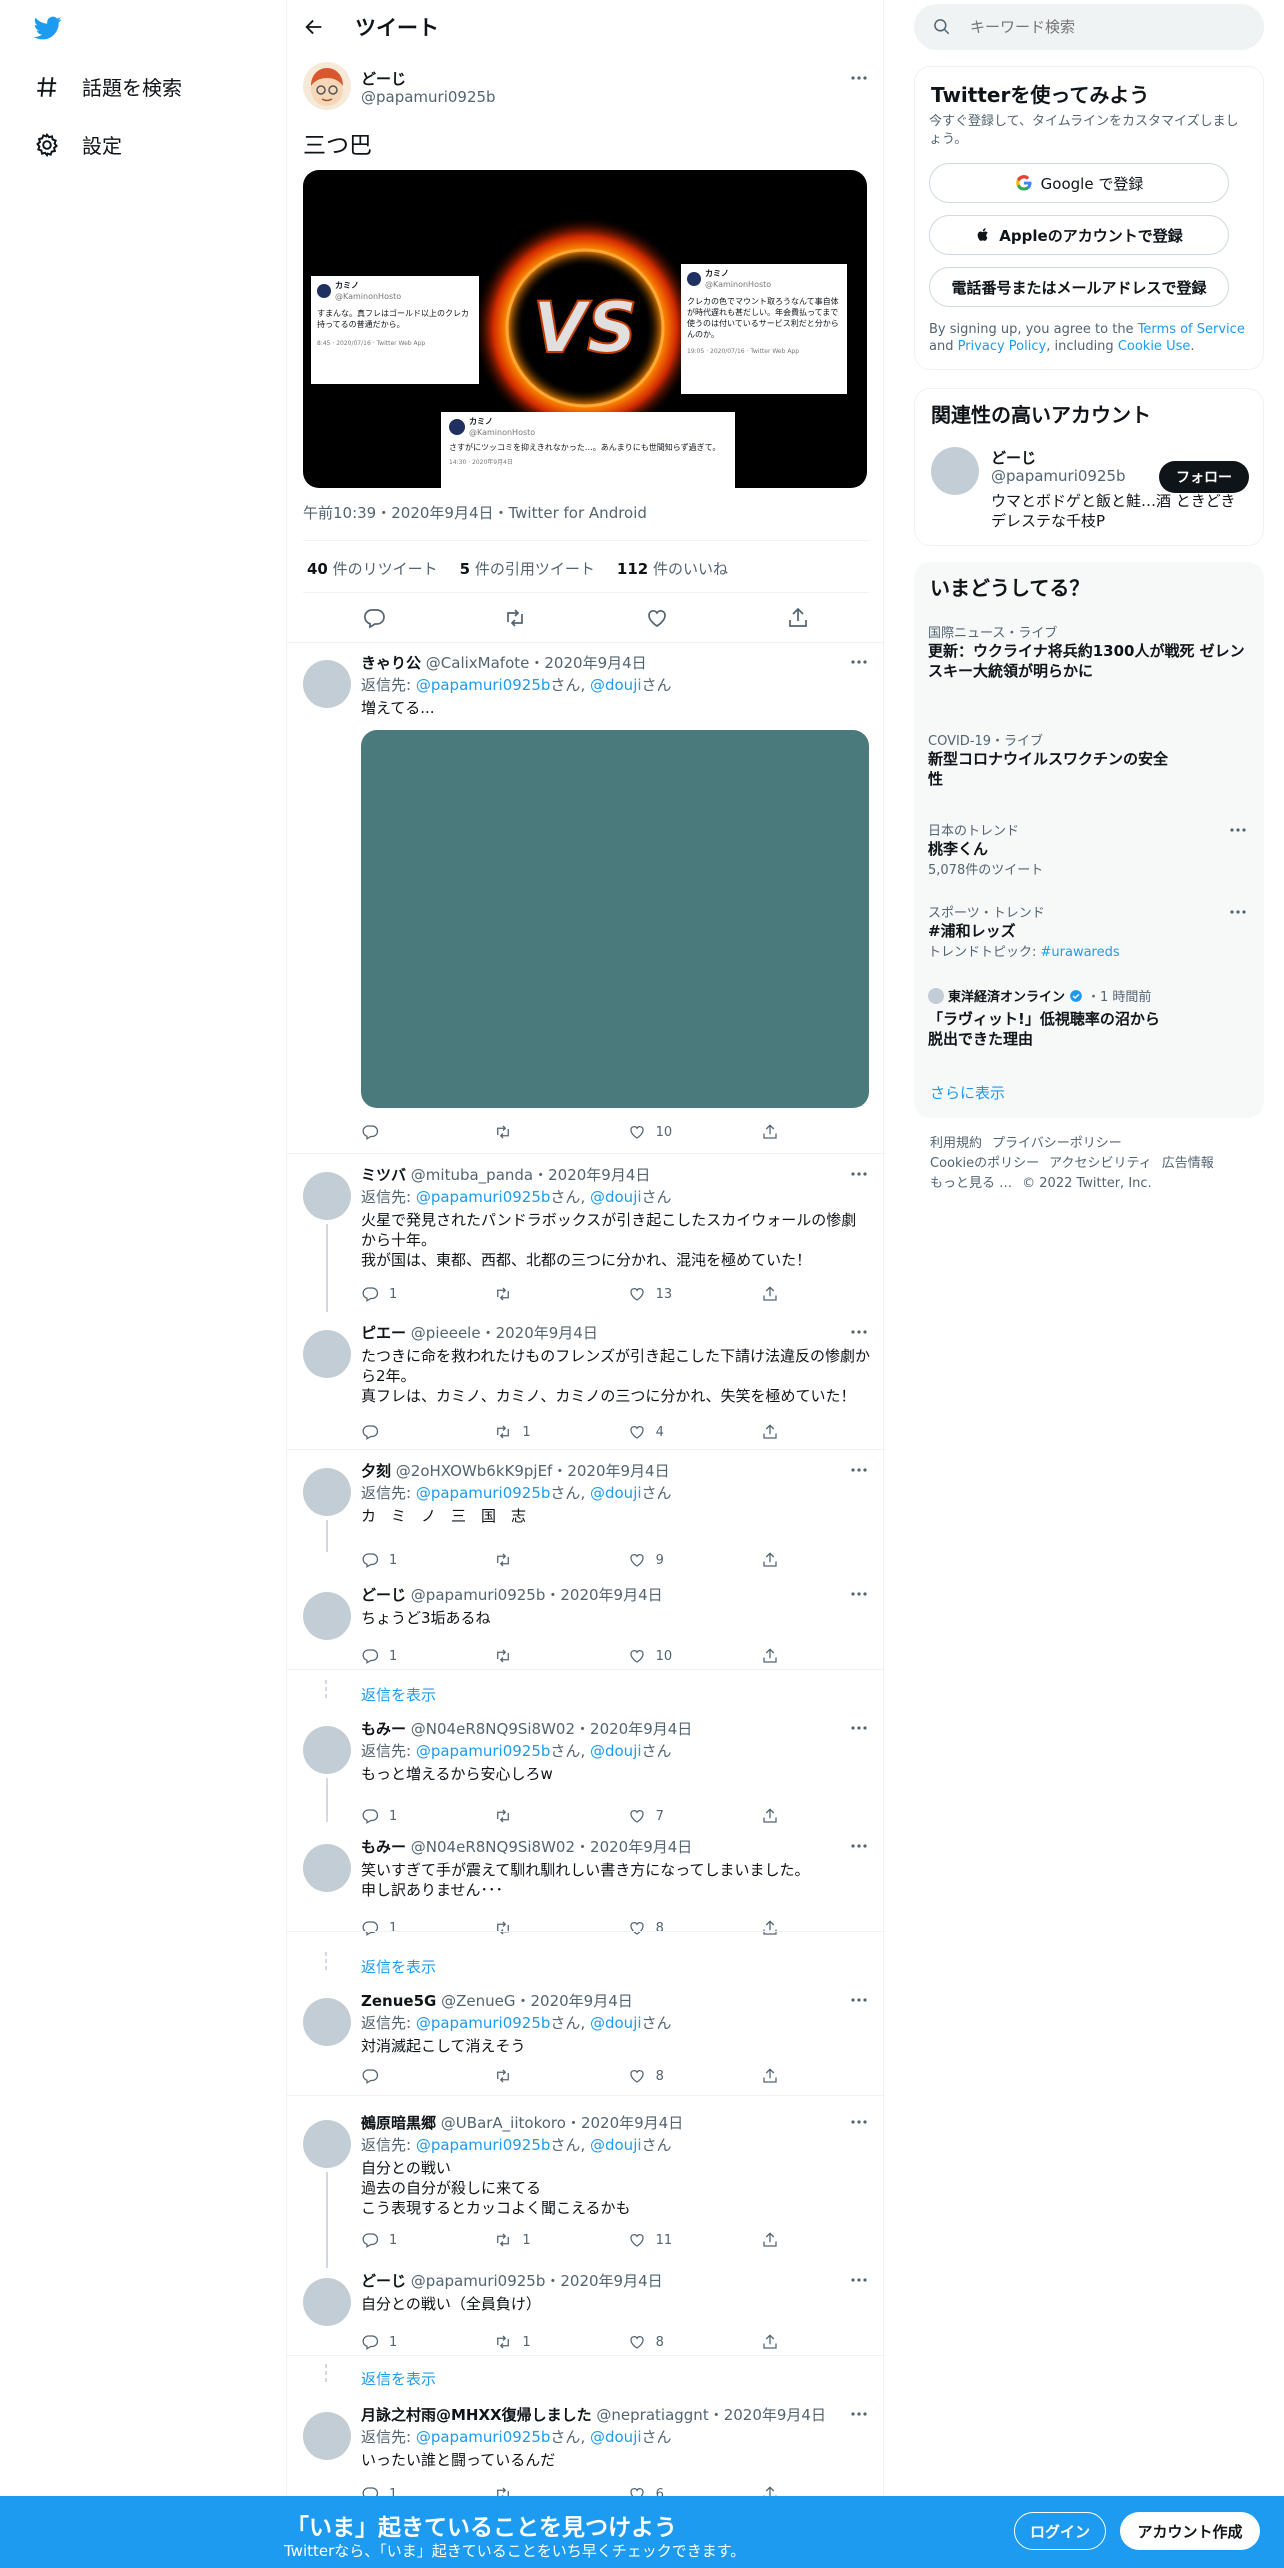 The height and width of the screenshot is (2568, 1284). What do you see at coordinates (967, 1092) in the screenshot?
I see `show-more-link: さらに表示` at bounding box center [967, 1092].